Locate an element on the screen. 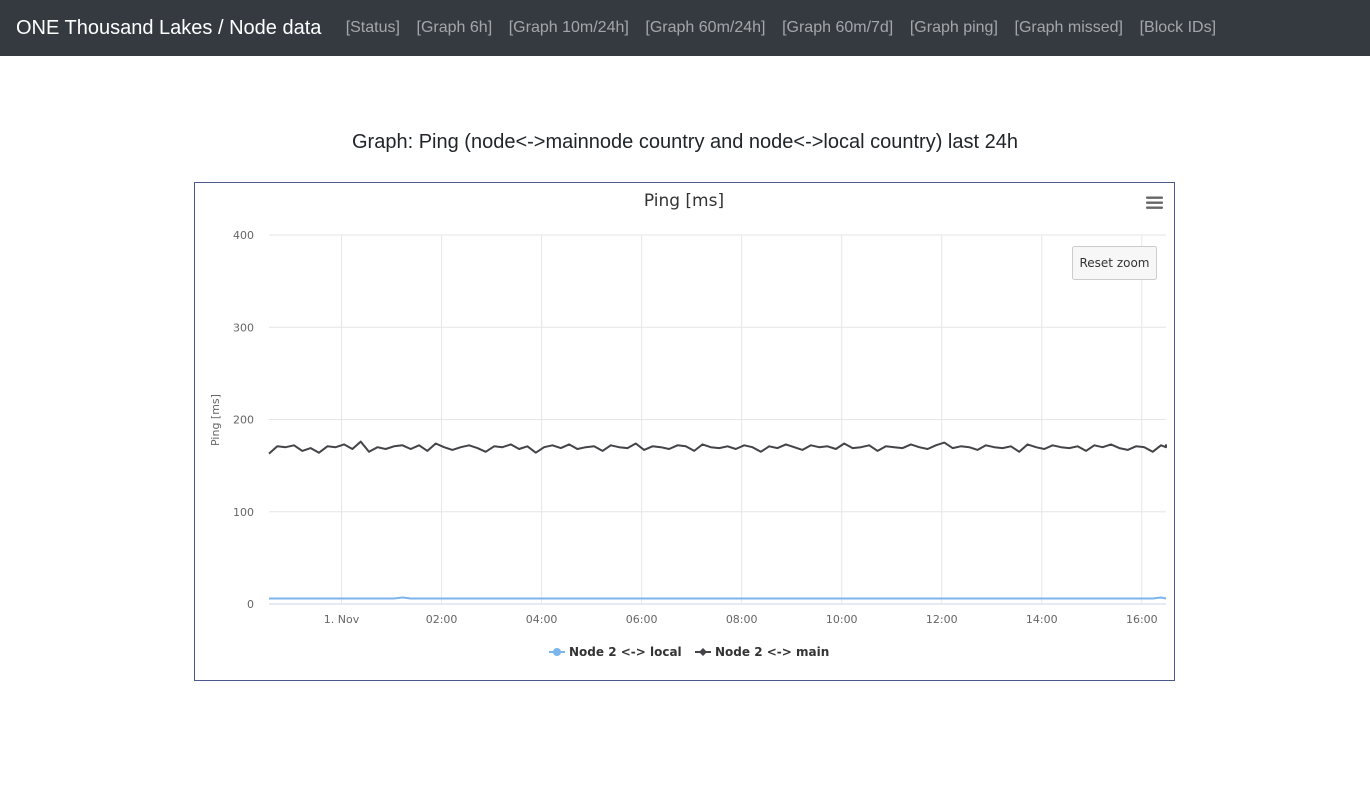 The height and width of the screenshot is (792, 1370). nav-link-graph-6h: [Graph 6h] is located at coordinates (454, 28).